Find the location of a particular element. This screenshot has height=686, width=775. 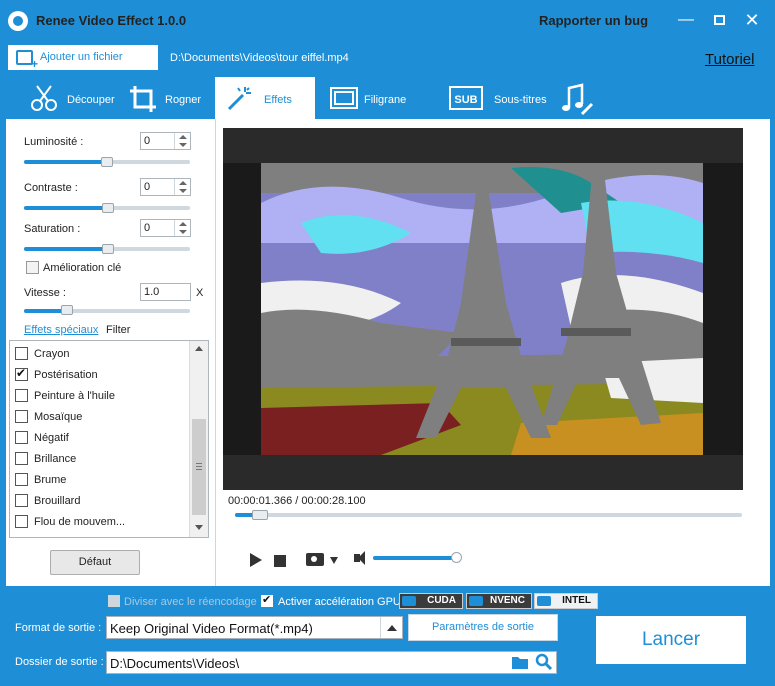

tab-effets: Effets is located at coordinates (265, 98).